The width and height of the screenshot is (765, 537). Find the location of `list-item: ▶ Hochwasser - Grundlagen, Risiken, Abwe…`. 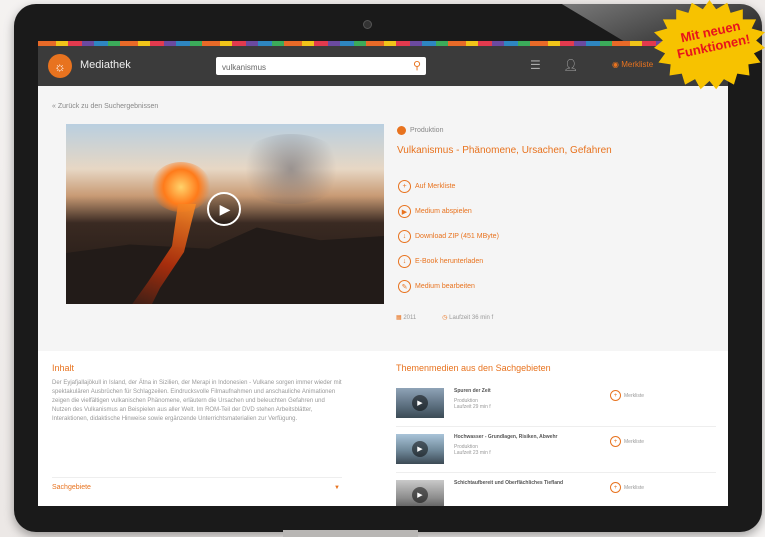

list-item: ▶ Hochwasser - Grundlagen, Risiken, Abwe… is located at coordinates (556, 451).